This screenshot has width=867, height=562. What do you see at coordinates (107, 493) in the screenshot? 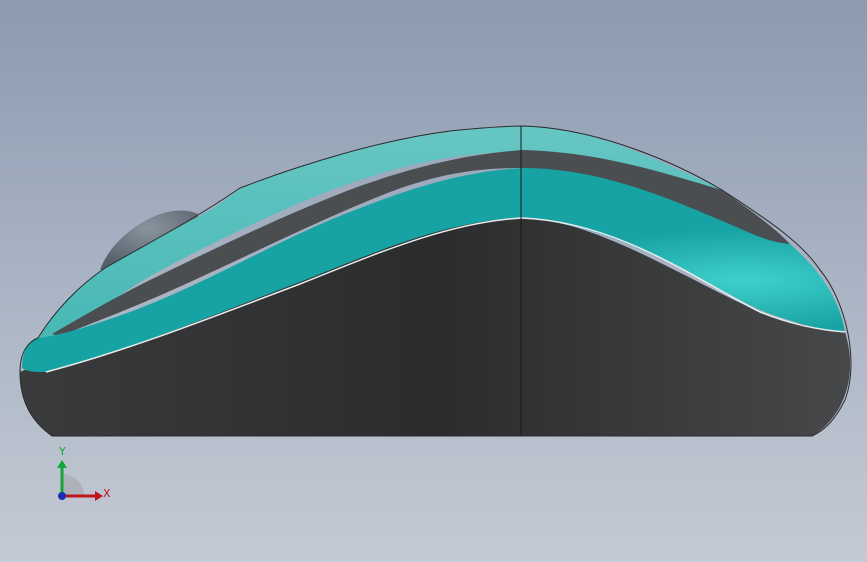
I see `x-axis-label: X` at bounding box center [107, 493].